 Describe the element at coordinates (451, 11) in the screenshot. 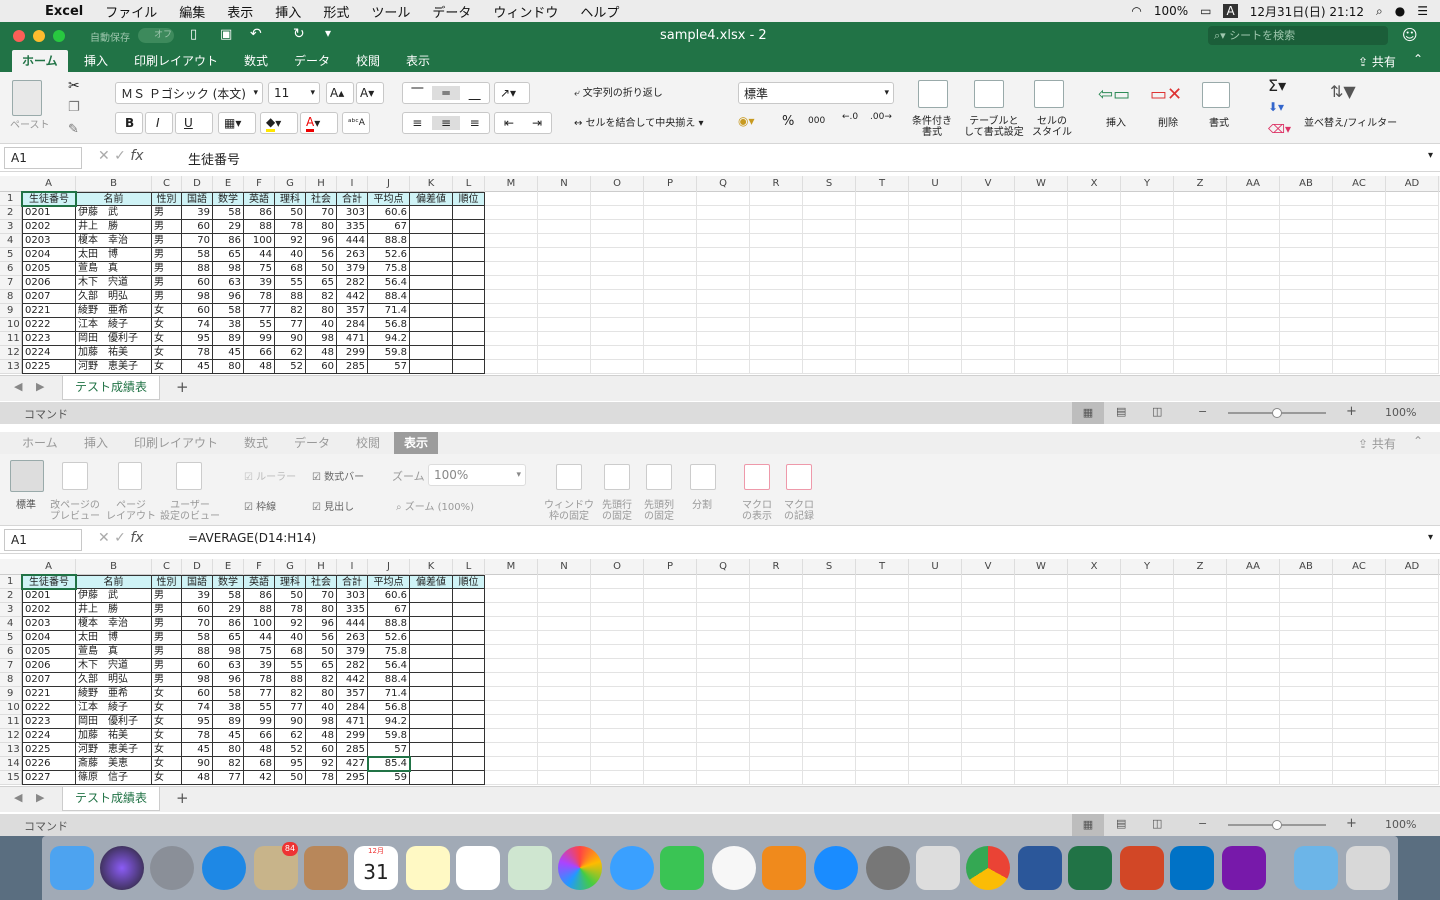

I see `menu-data: データ` at that location.